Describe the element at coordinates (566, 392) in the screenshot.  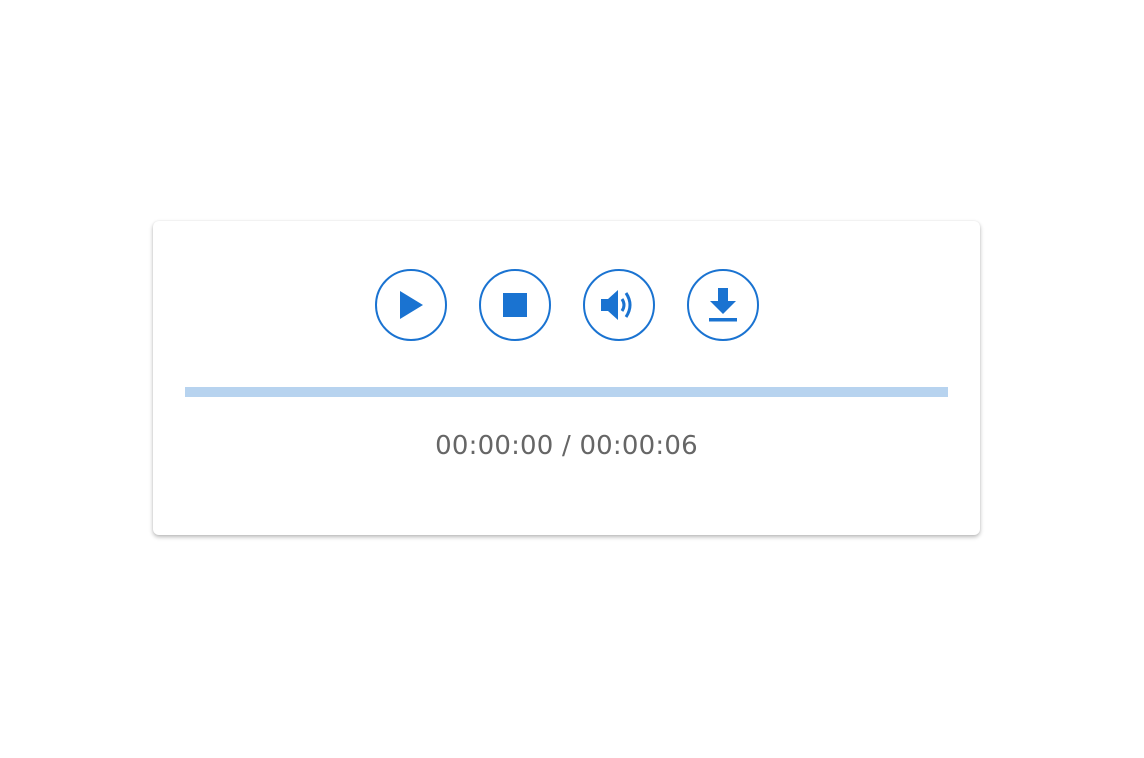
I see `progress-bar` at that location.